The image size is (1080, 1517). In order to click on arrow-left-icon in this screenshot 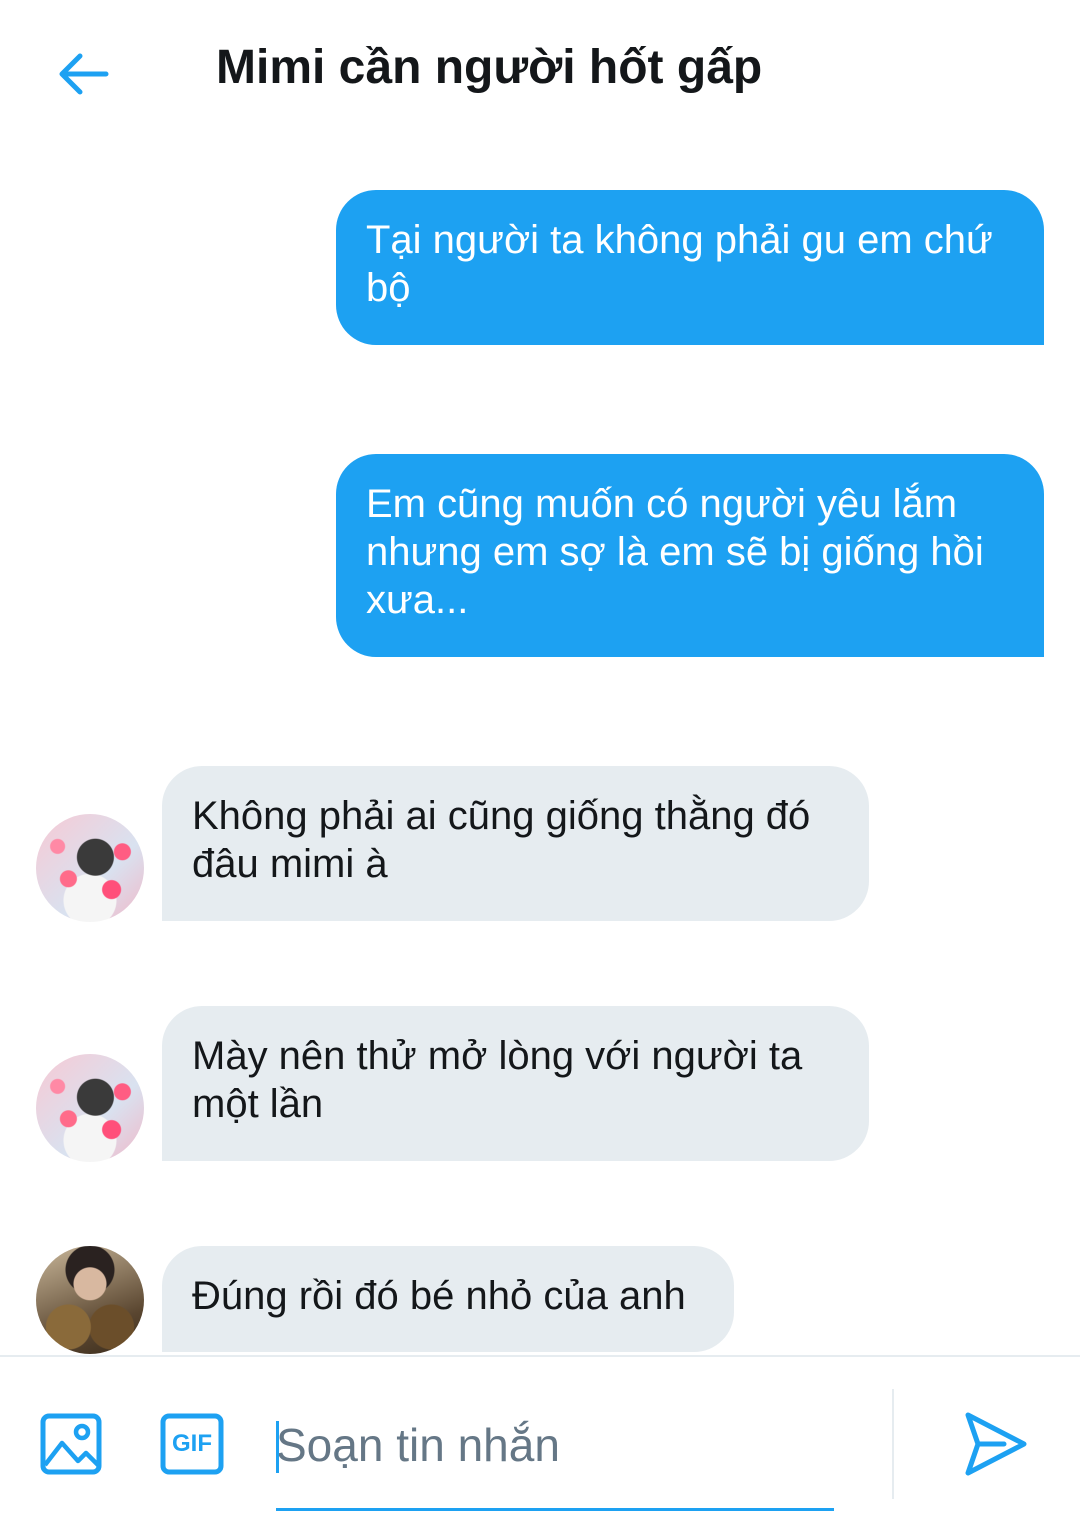, I will do `click(84, 74)`.